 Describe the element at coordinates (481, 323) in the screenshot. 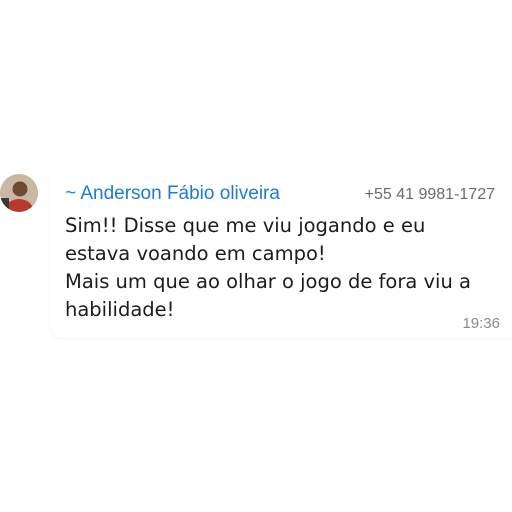

I see `message-time: 19:36` at that location.